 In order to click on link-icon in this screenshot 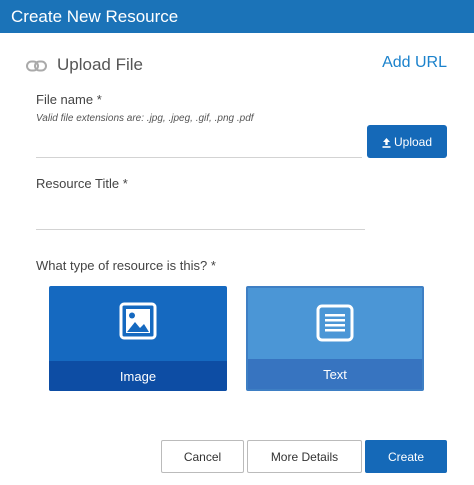, I will do `click(36, 65)`.